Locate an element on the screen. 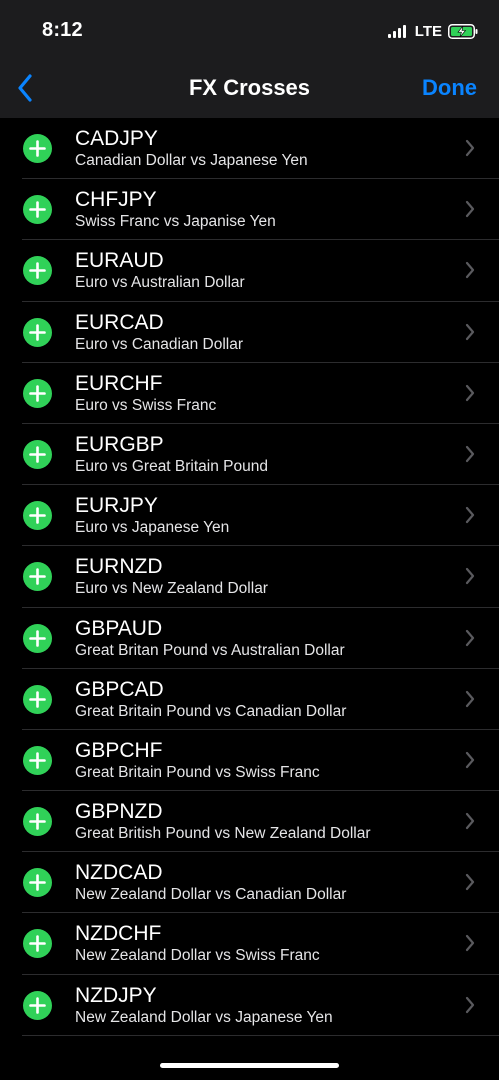  chevron-left-icon is located at coordinates (25, 88).